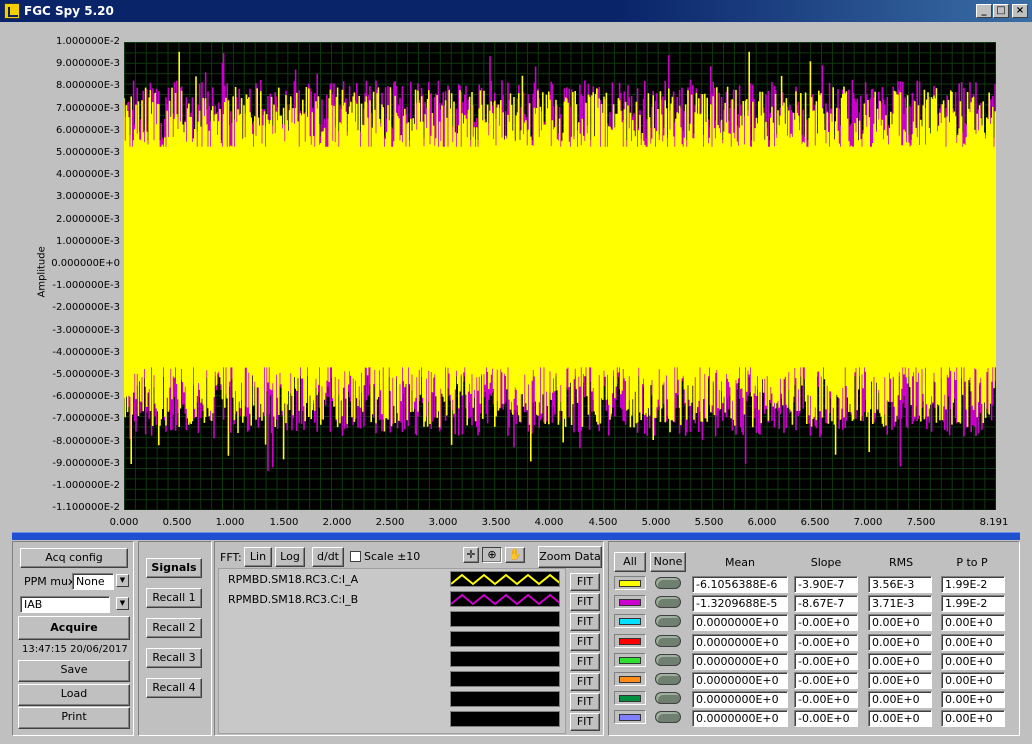  I want to click on fft-label: FFT:, so click(231, 557).